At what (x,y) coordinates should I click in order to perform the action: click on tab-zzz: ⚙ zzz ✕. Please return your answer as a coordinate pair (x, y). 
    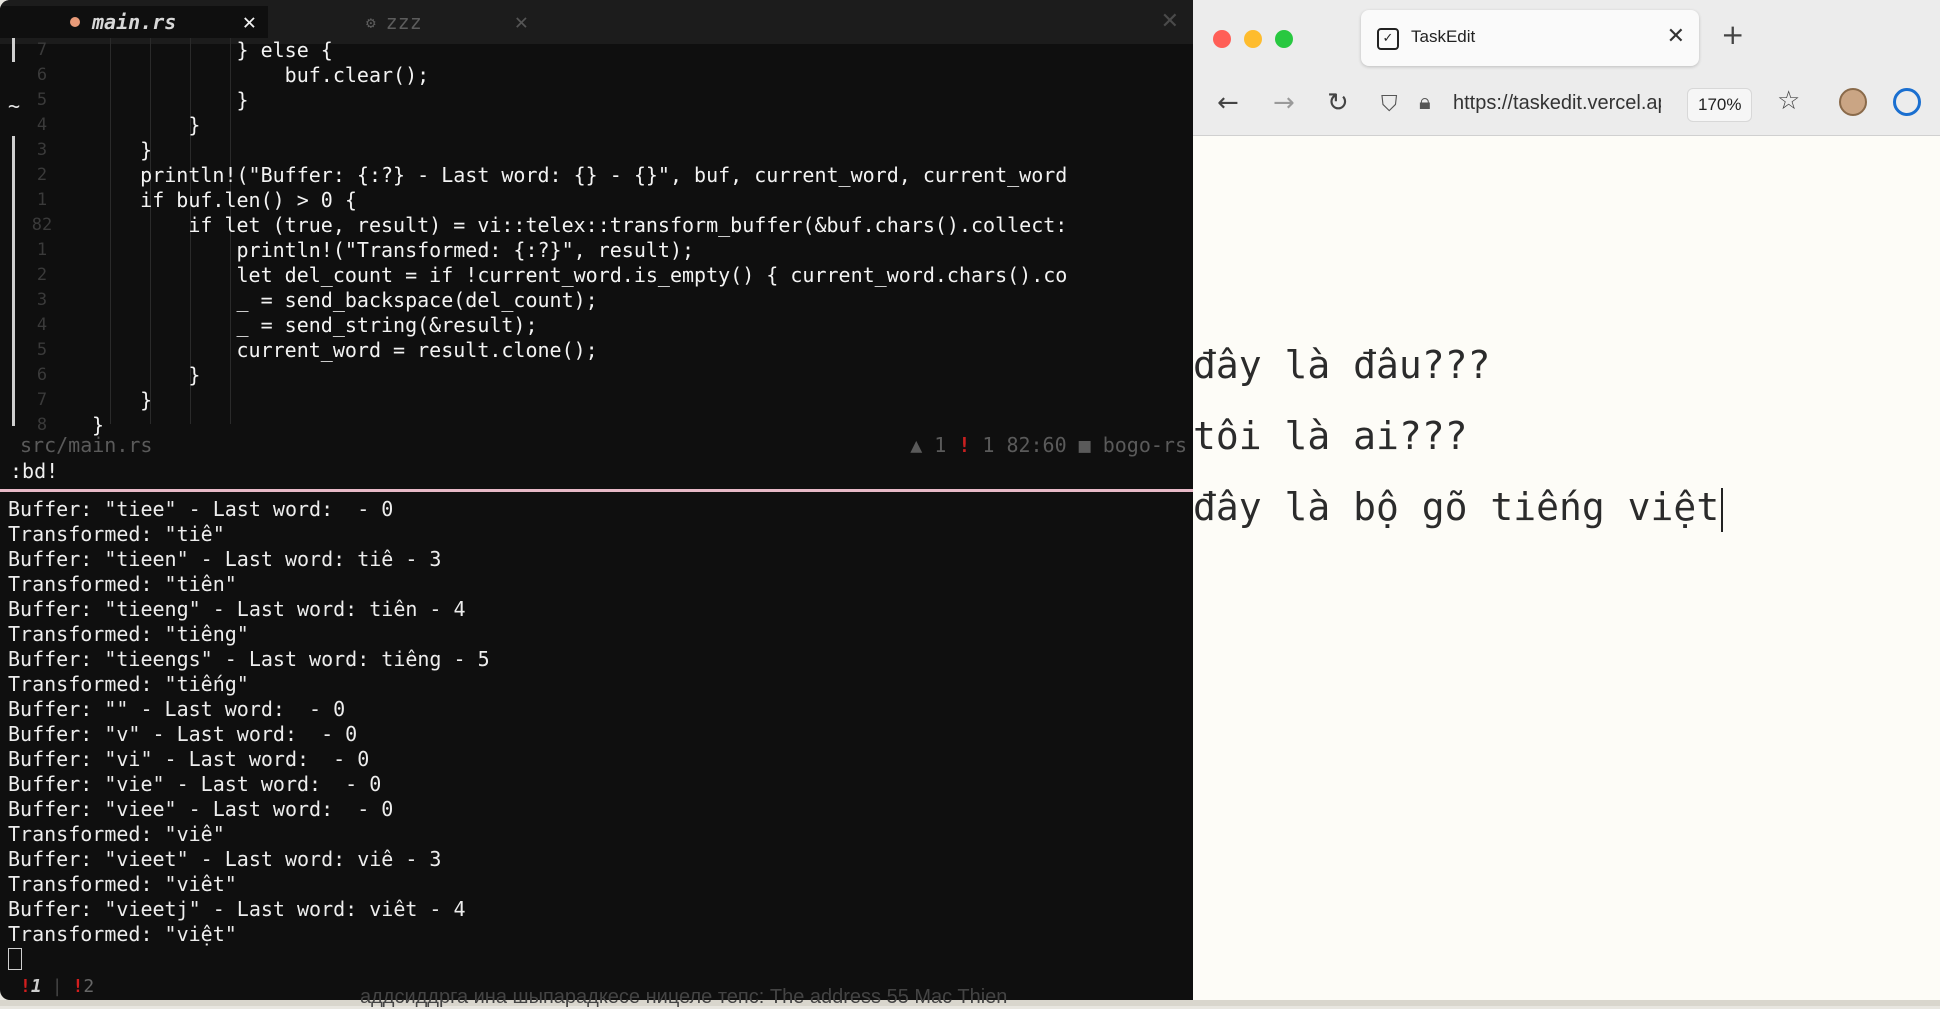
    Looking at the image, I should click on (406, 22).